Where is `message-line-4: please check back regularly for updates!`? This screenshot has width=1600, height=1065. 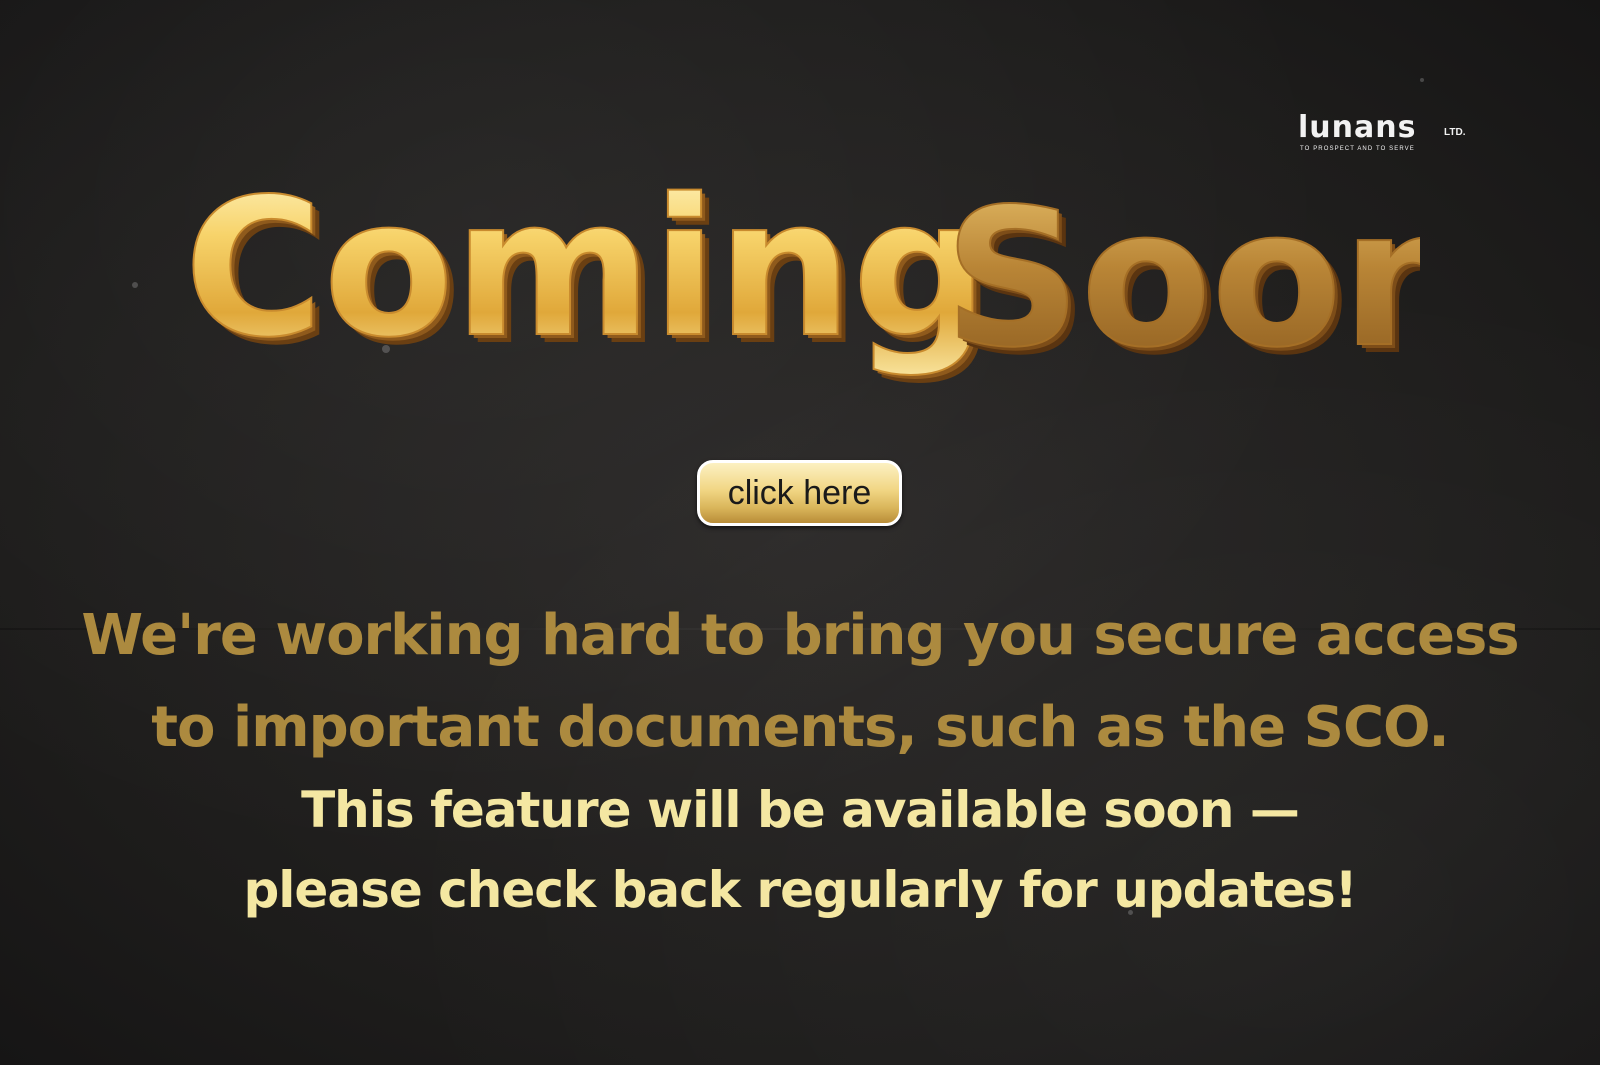
message-line-4: please check back regularly for updates! is located at coordinates (800, 890).